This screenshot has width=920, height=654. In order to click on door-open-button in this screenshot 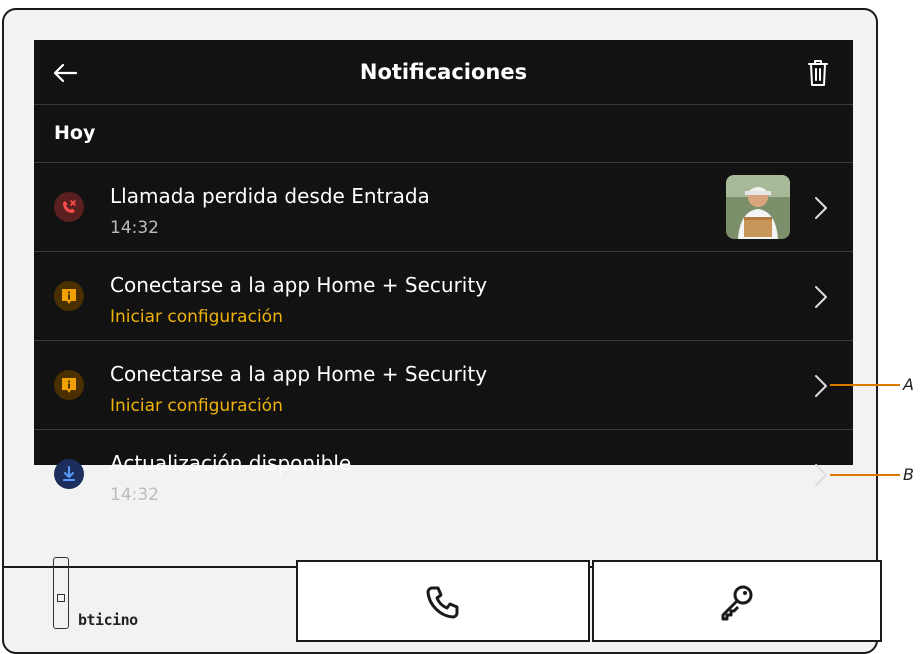, I will do `click(737, 601)`.